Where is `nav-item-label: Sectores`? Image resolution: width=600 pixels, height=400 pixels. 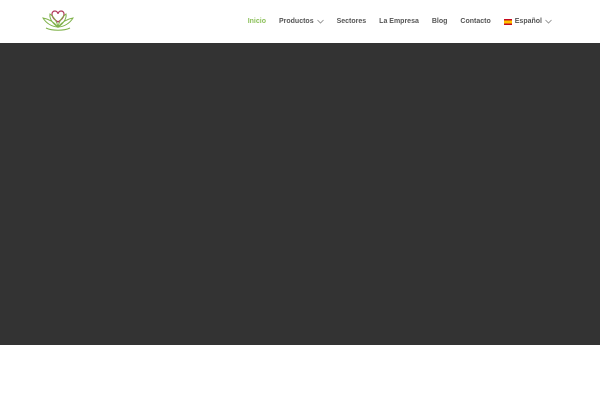
nav-item-label: Sectores is located at coordinates (351, 21).